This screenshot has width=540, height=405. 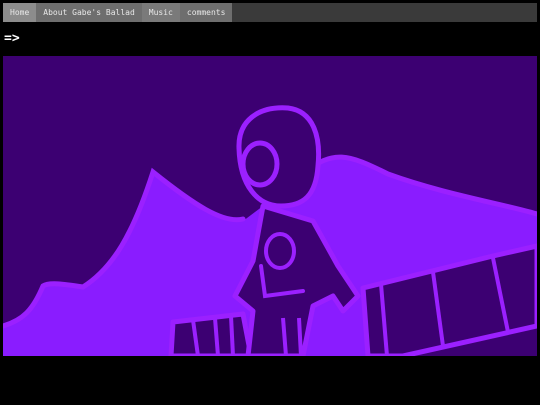 I want to click on railing-slat, so click(x=232, y=335).